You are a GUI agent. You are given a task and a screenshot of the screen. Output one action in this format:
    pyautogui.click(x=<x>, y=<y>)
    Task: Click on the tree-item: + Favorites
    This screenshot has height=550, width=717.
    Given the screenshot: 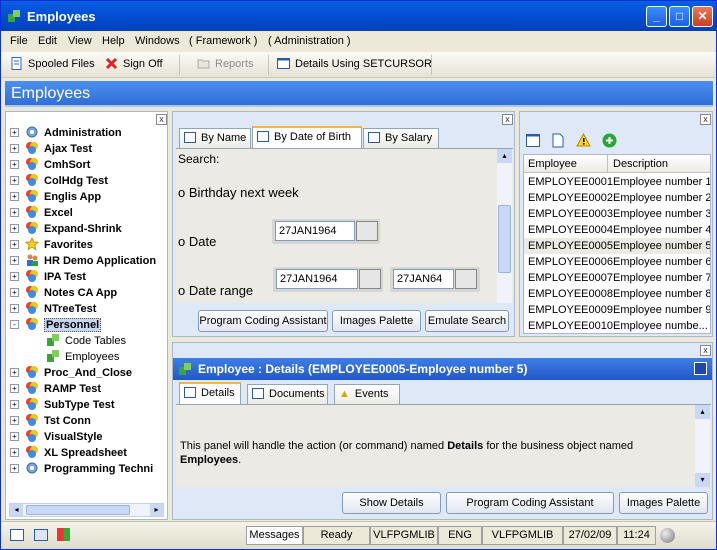 What is the action you would take?
    pyautogui.click(x=51, y=244)
    